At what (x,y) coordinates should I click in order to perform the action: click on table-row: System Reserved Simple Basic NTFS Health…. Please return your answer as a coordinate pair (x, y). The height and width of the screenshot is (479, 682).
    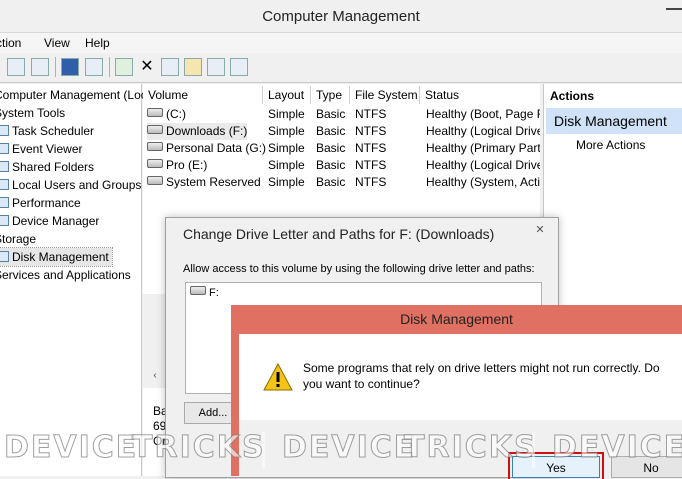
    Looking at the image, I should click on (341, 182).